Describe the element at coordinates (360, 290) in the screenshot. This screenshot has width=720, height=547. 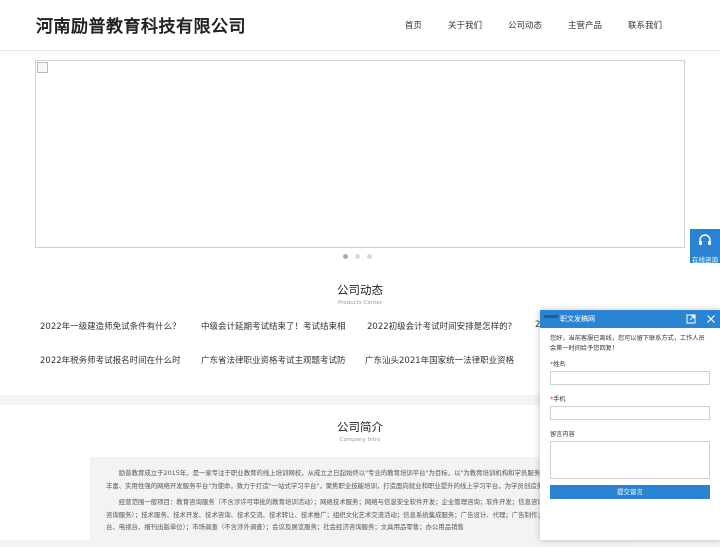
I see `news-title: 公司动态` at that location.